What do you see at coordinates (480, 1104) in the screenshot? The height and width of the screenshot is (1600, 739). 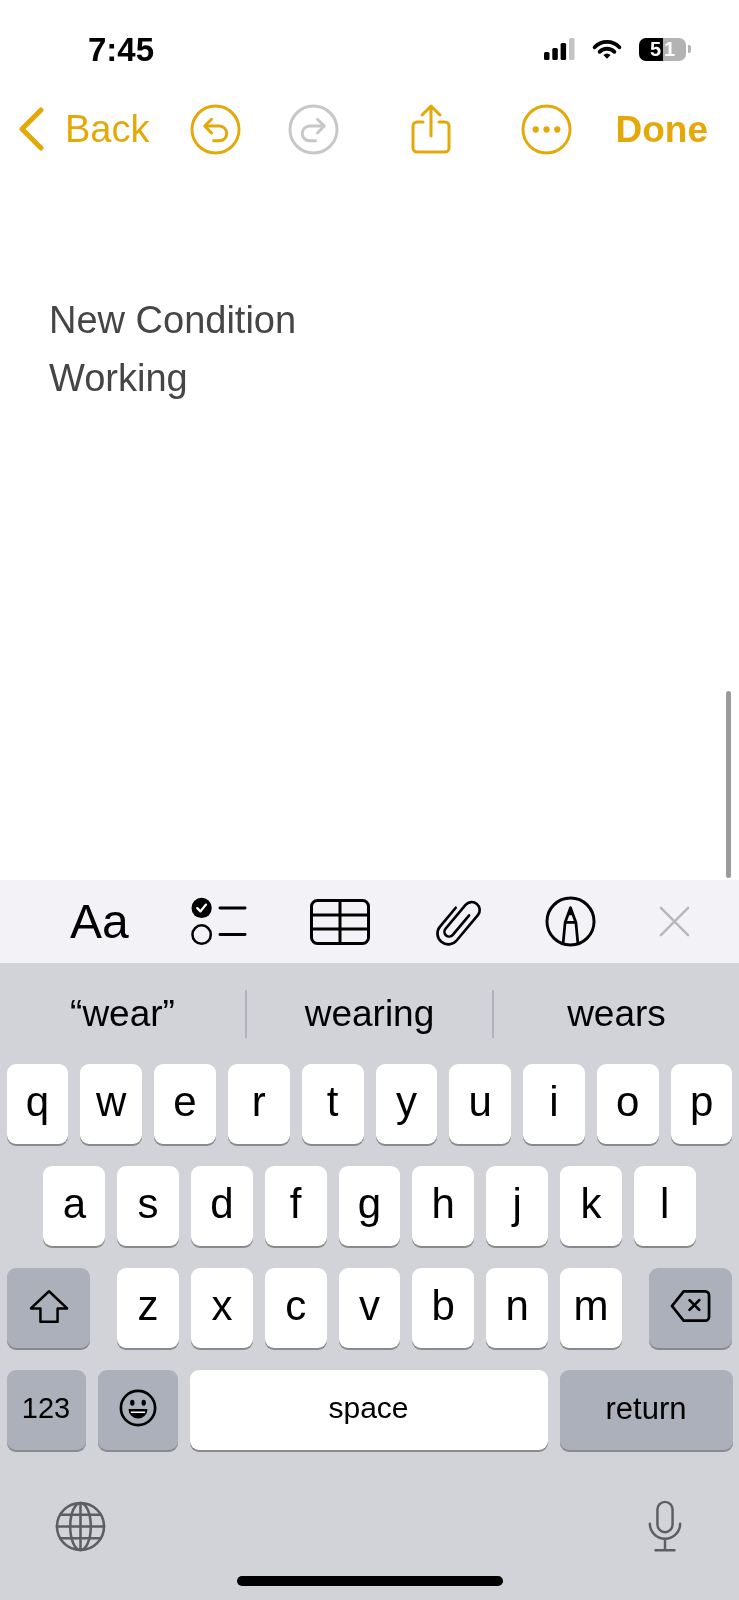 I see `letter-key: u` at bounding box center [480, 1104].